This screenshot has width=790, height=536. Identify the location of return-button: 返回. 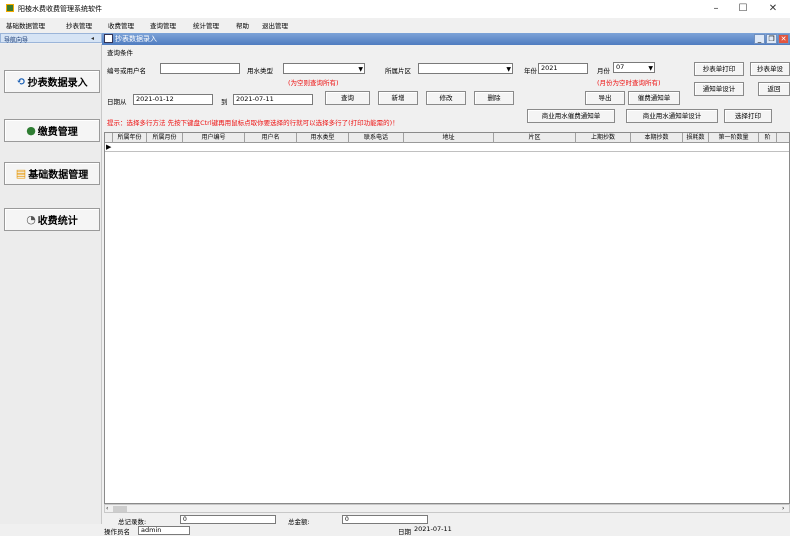
(774, 89).